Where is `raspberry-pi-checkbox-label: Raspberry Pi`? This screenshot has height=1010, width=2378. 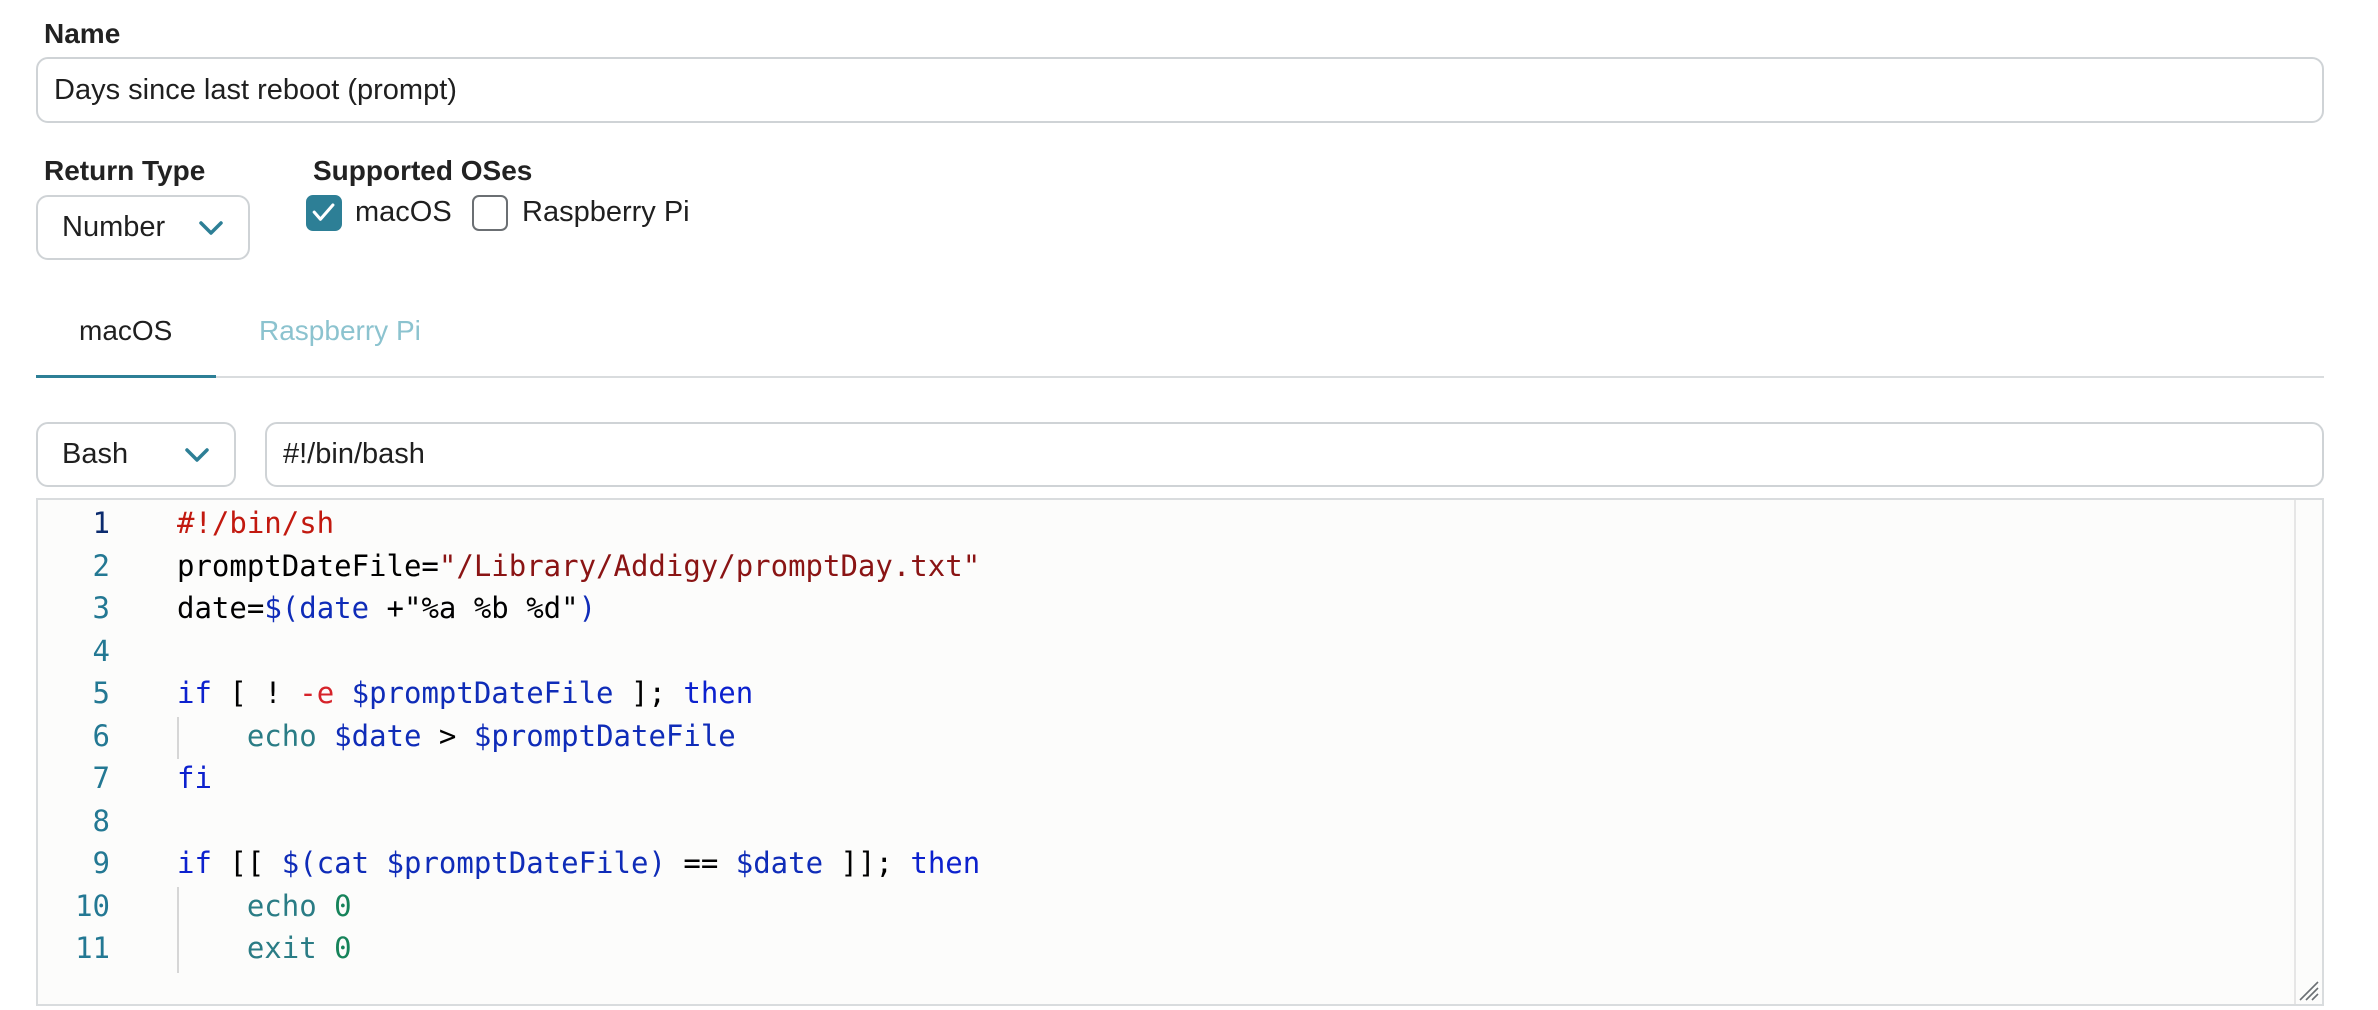 raspberry-pi-checkbox-label: Raspberry Pi is located at coordinates (606, 212).